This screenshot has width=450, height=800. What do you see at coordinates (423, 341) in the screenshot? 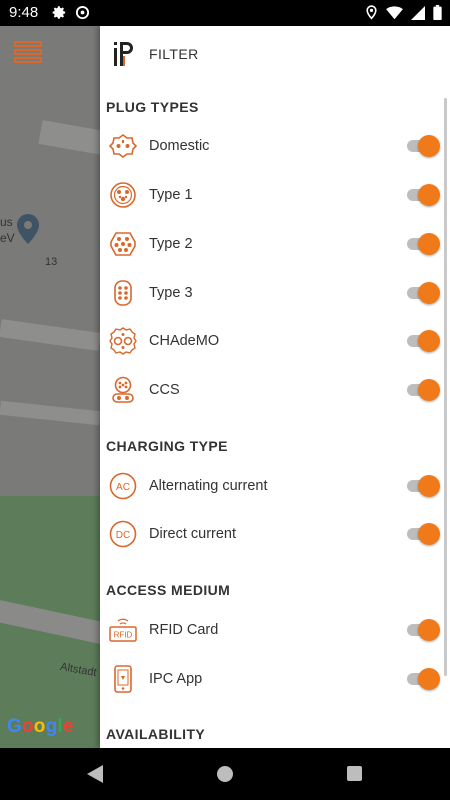
I see `chademo-toggle` at bounding box center [423, 341].